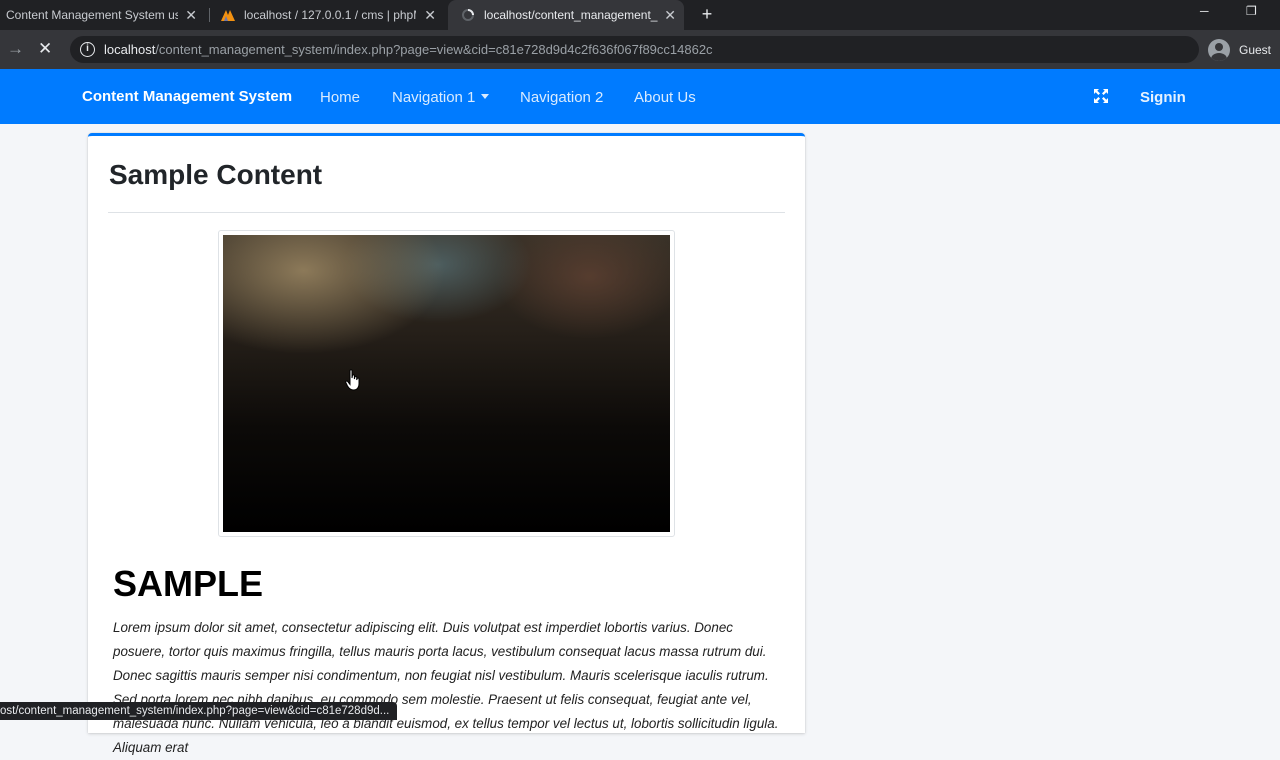 The height and width of the screenshot is (760, 1280). I want to click on nav-navigation-1-label: Navigation 1, so click(434, 97).